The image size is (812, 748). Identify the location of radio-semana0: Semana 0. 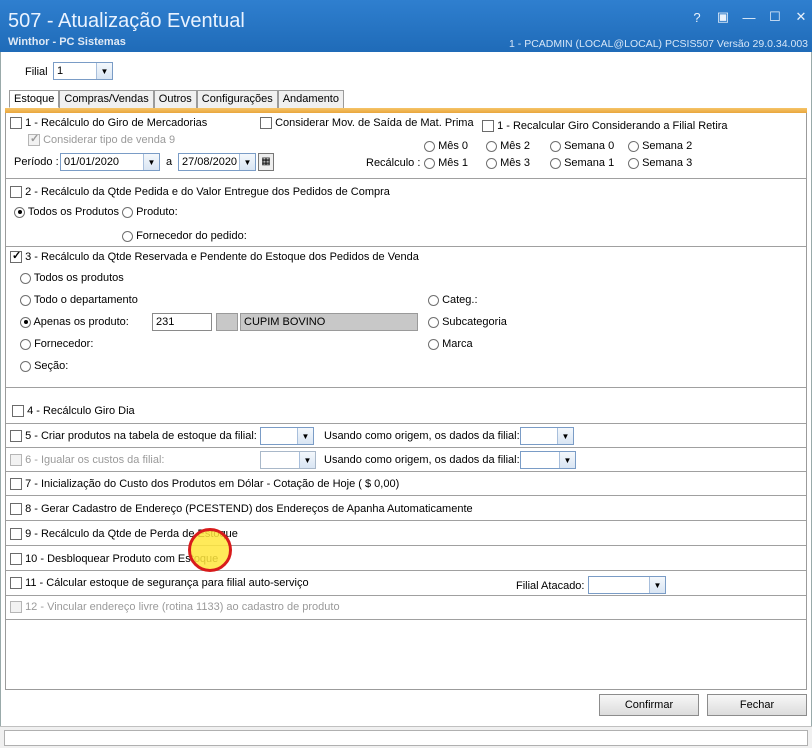
(582, 146).